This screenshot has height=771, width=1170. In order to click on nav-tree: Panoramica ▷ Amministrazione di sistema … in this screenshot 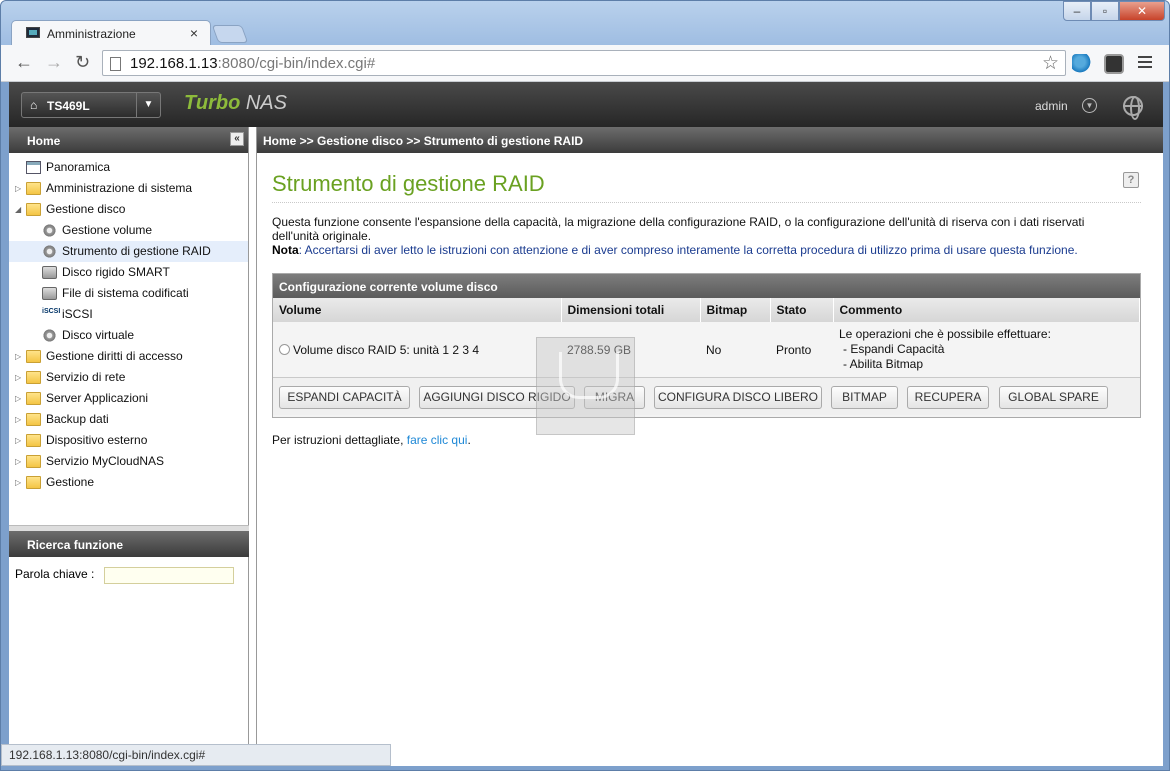, I will do `click(128, 339)`.